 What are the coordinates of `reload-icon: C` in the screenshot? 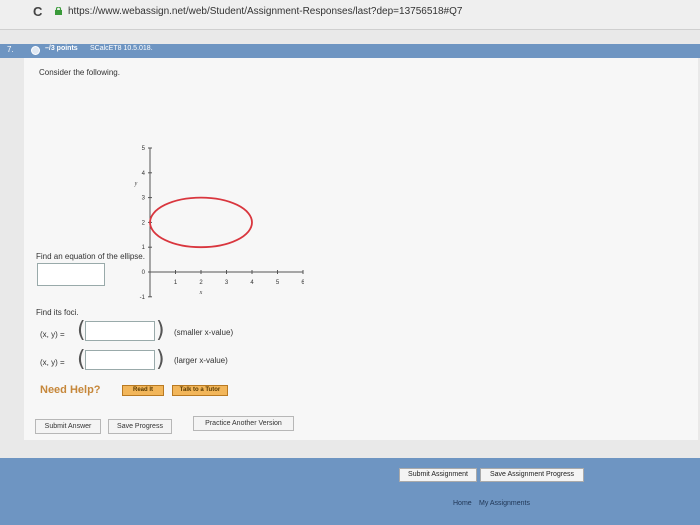 It's located at (37, 11).